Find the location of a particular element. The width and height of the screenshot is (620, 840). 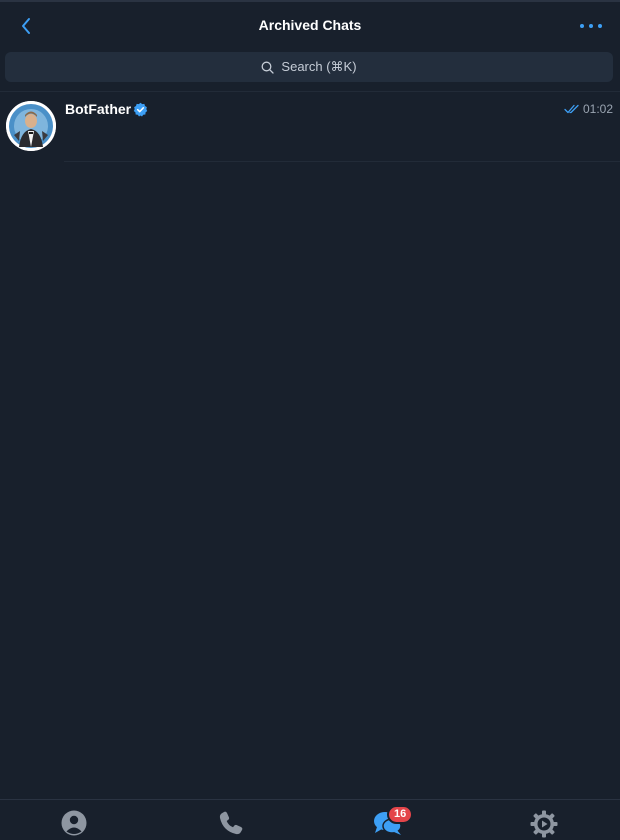

chat-name: BotFather is located at coordinates (98, 109).